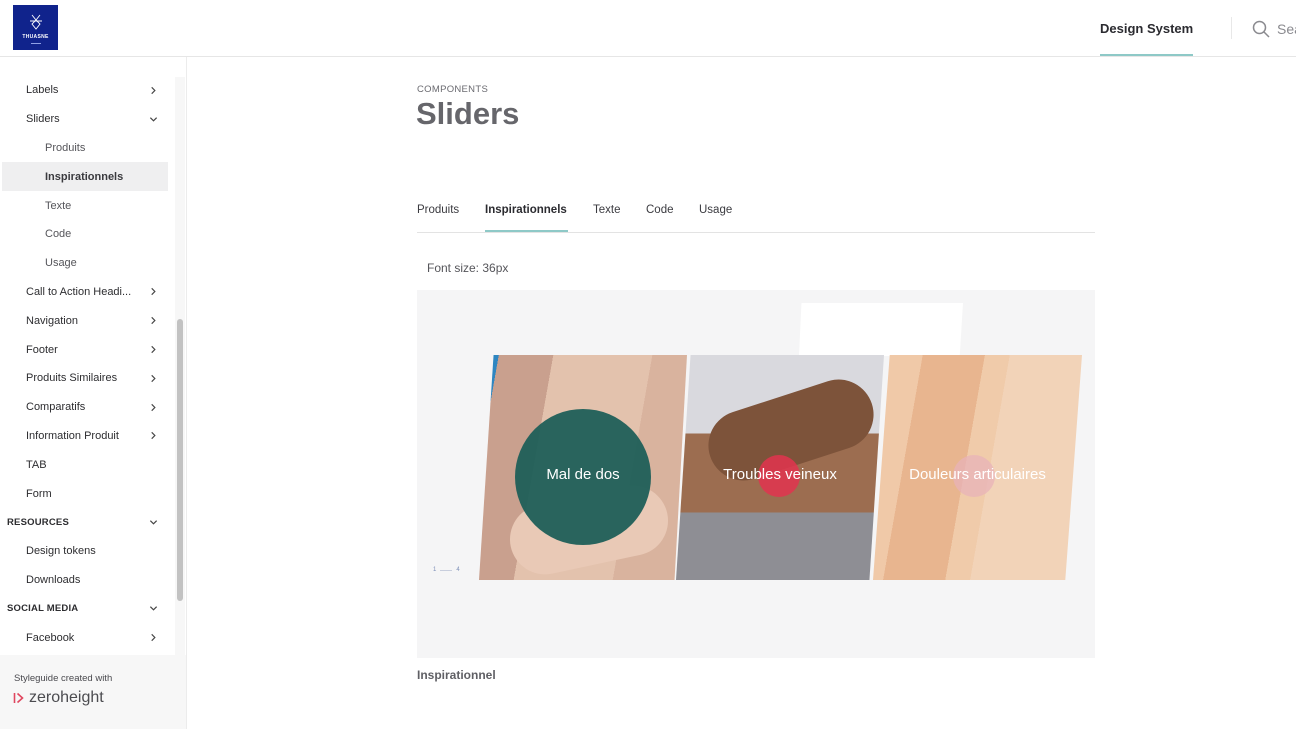  I want to click on tab-usage: Usage, so click(715, 210).